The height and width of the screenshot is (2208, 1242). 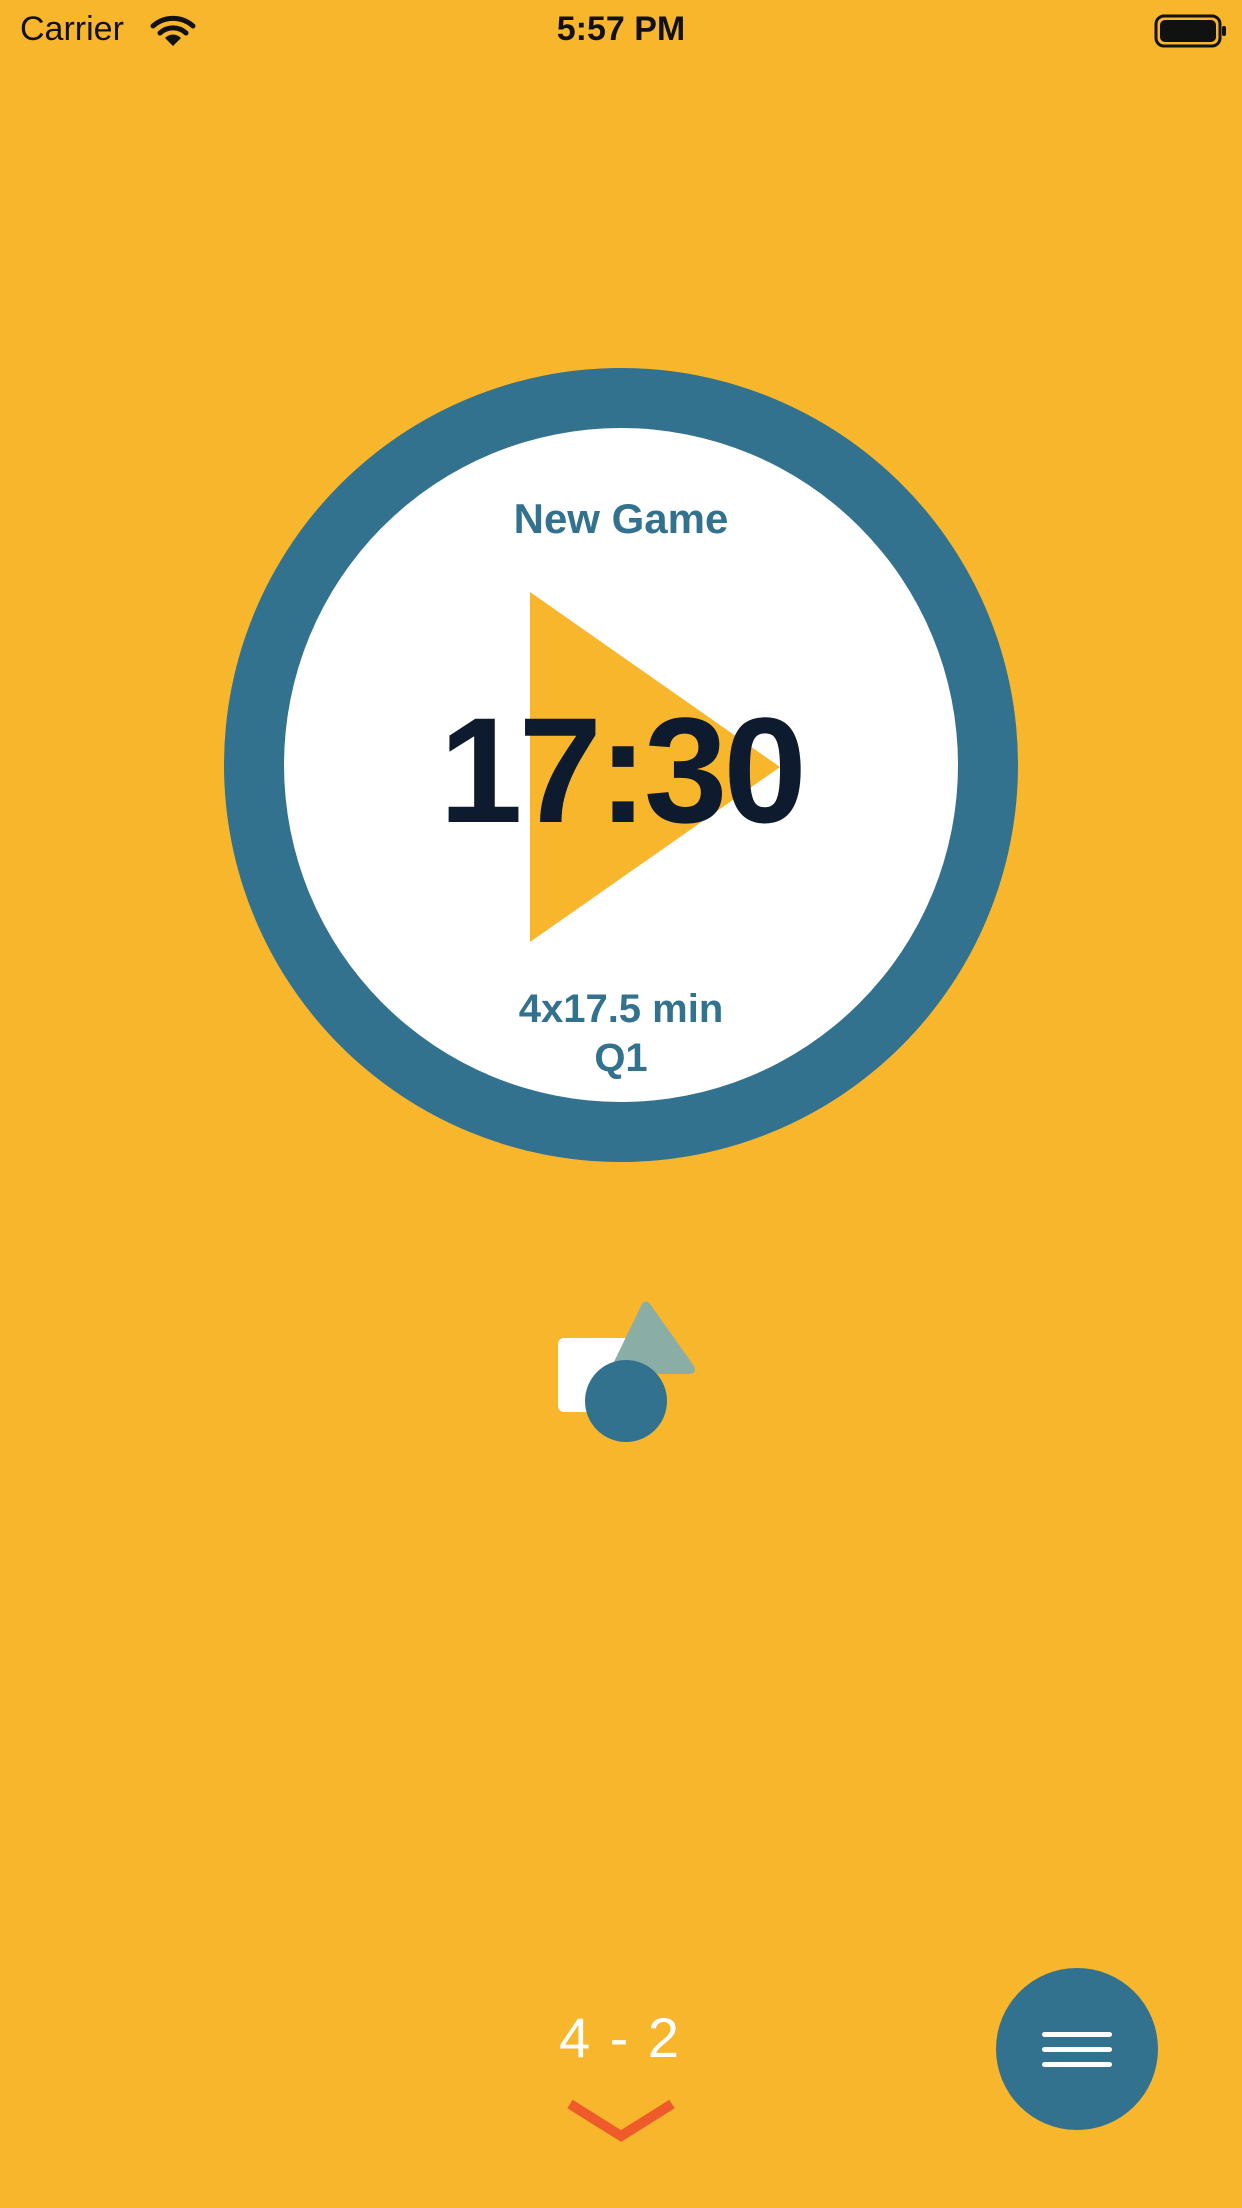 I want to click on status-bar: Carrier 5:57 PM, so click(x=621, y=30).